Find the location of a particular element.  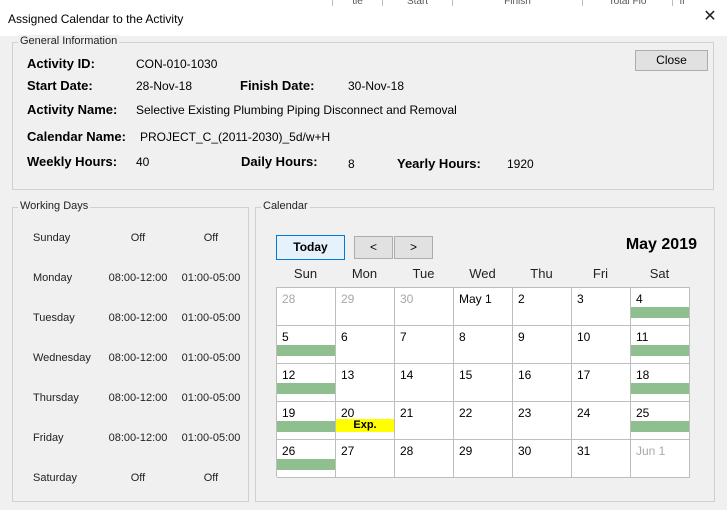

calendar-day-cell: 5 is located at coordinates (306, 345).